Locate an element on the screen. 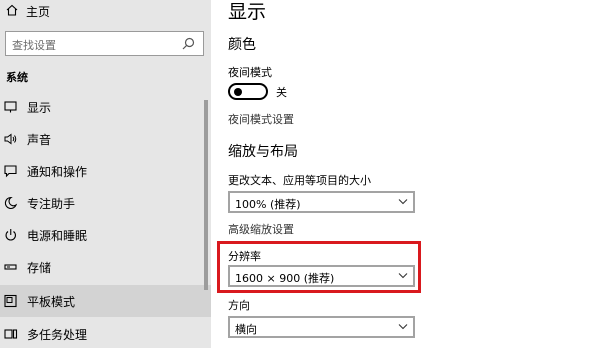  page-title: 显示 is located at coordinates (247, 12).